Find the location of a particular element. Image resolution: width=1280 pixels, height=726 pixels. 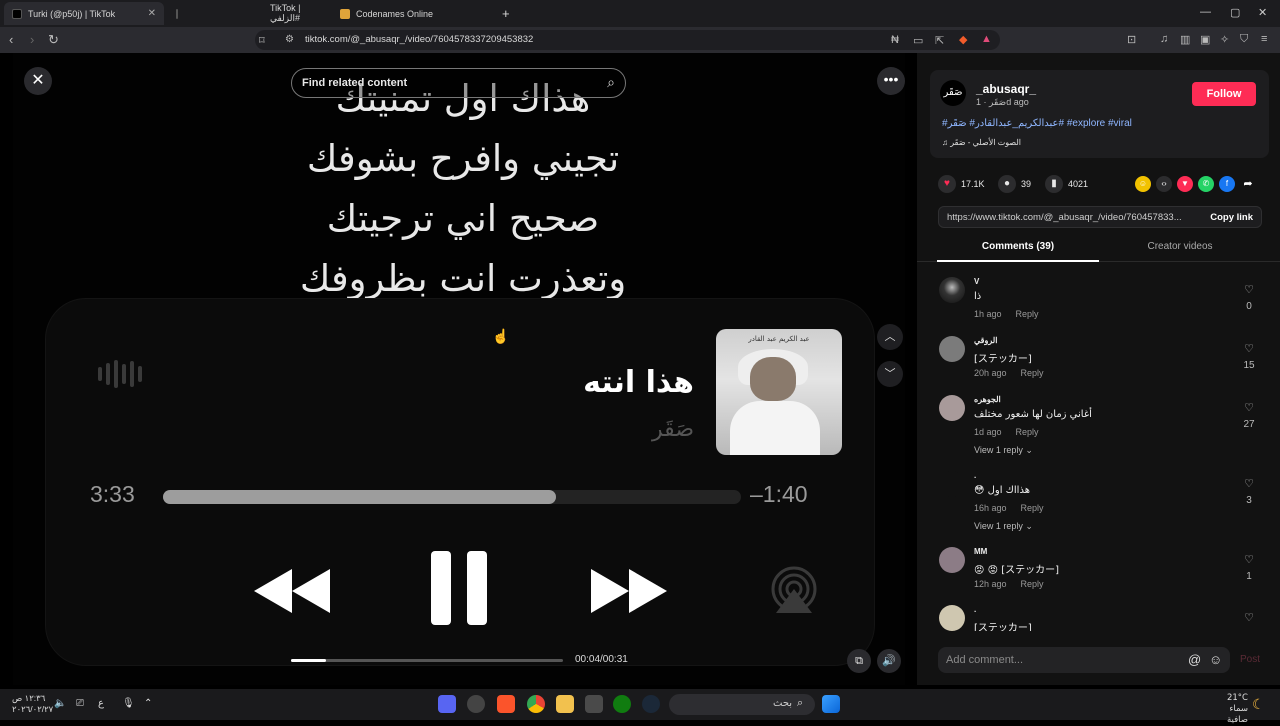

author-username: _abusaqr_ is located at coordinates (1006, 89).